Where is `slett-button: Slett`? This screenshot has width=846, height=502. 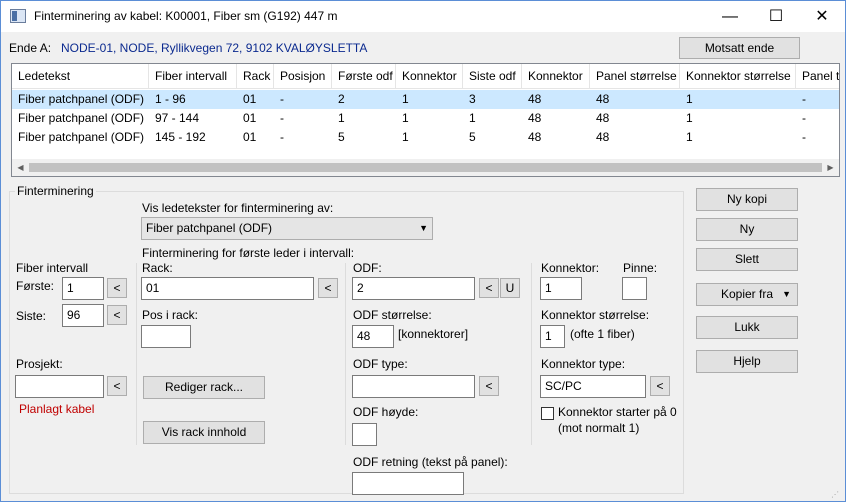
slett-button: Slett is located at coordinates (747, 259).